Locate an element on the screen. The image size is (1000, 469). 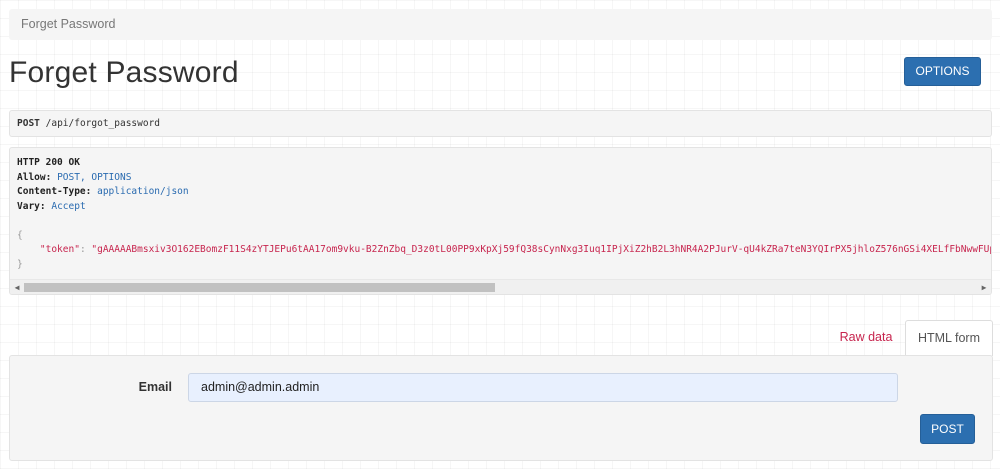
email-field: admin@admin.admin is located at coordinates (543, 387).